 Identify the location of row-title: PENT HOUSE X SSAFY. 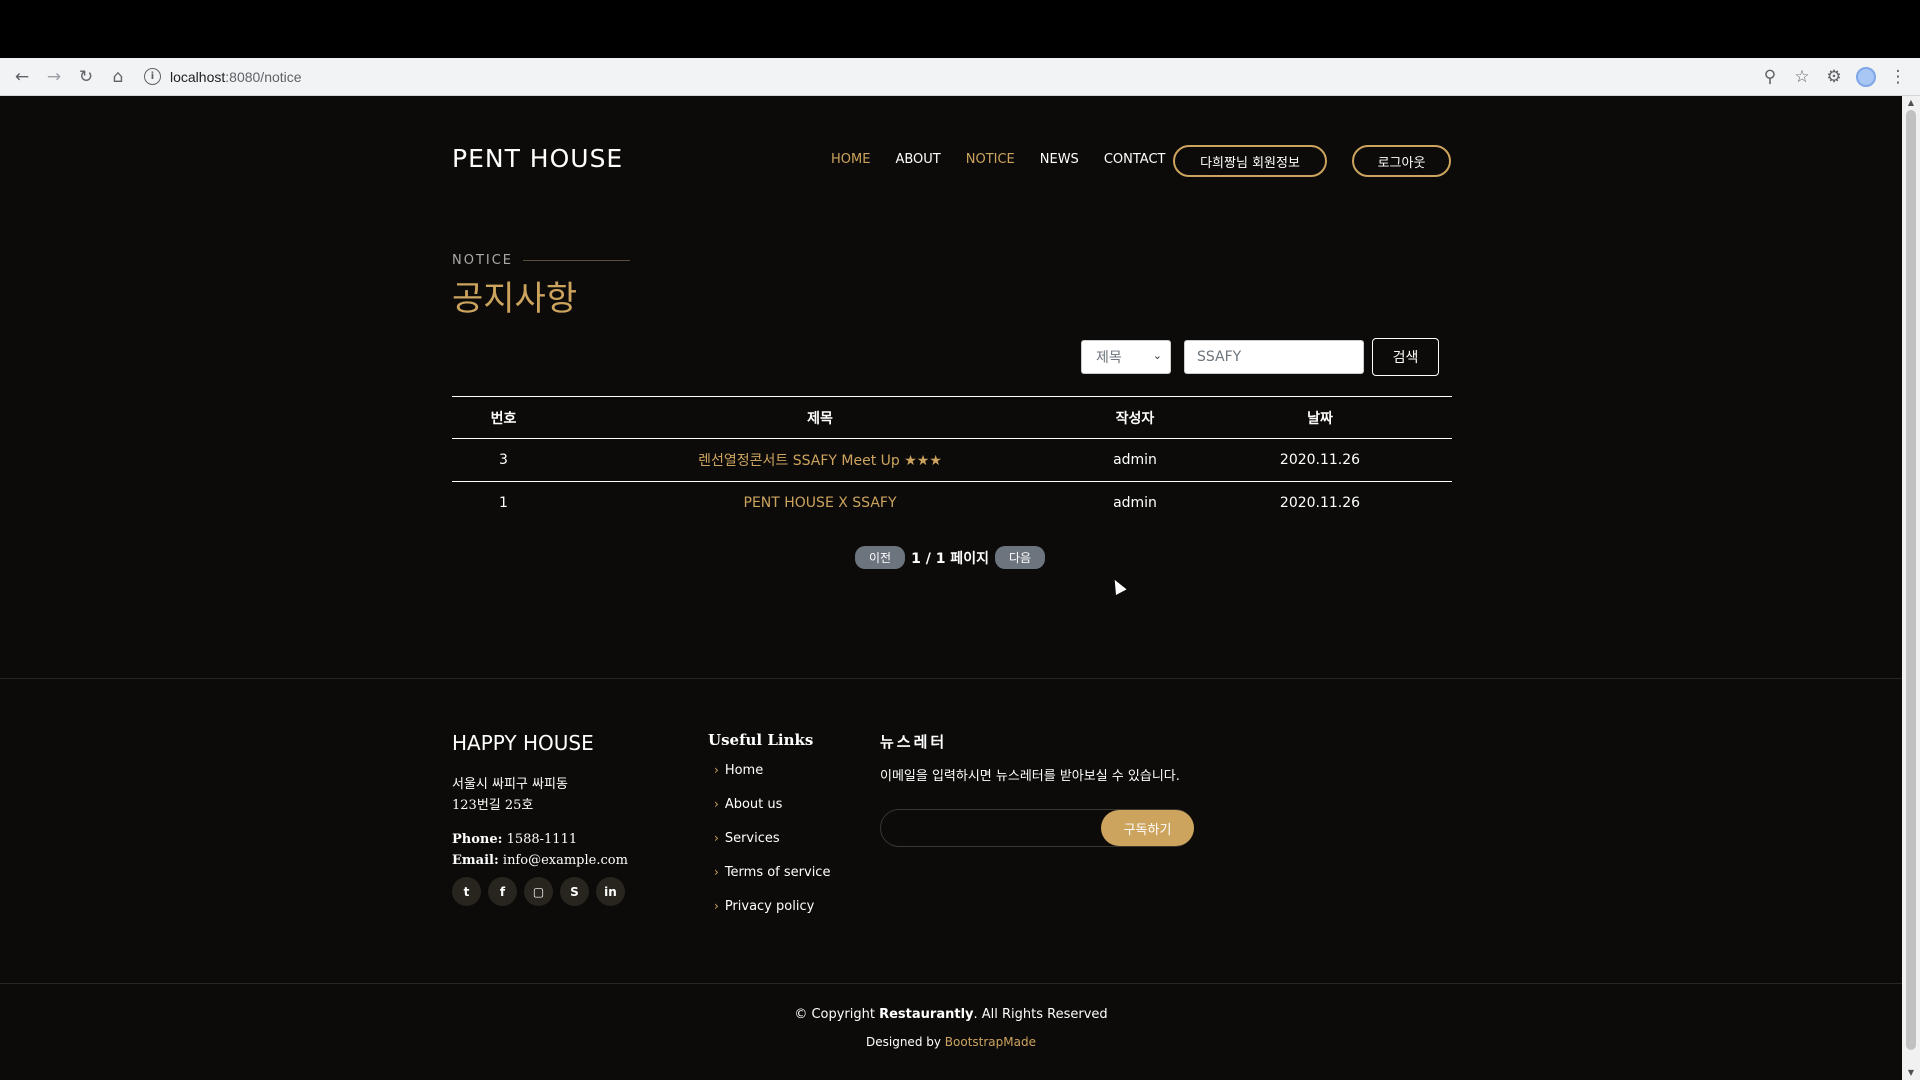
(820, 503).